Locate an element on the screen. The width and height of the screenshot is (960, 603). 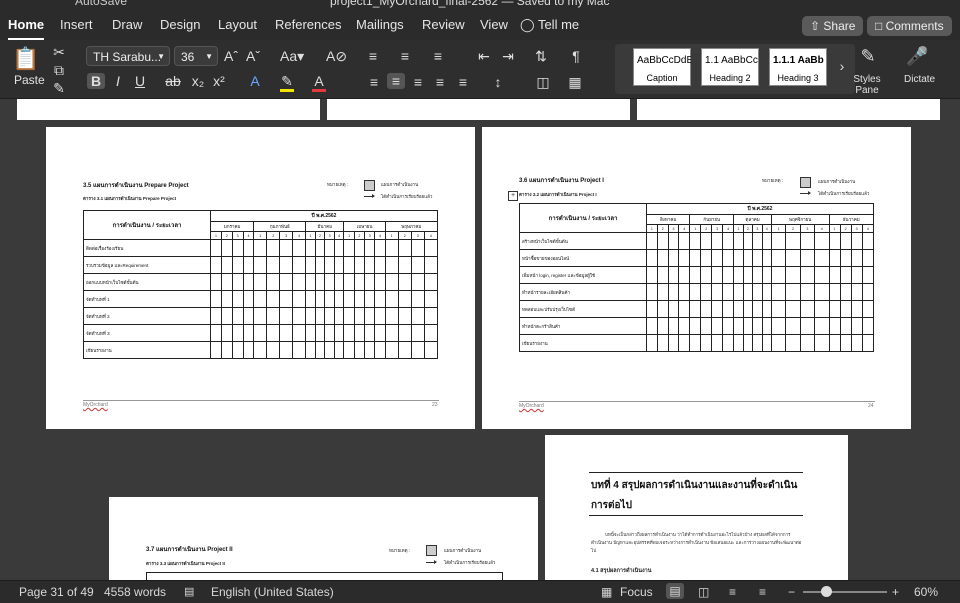
shrink-font-icon: Aˇ is located at coordinates (253, 56).